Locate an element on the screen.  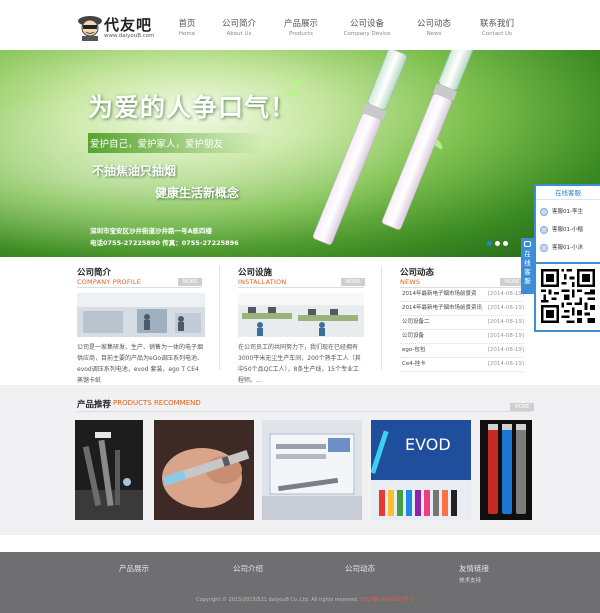
banner-slogan: 为爱的人争口气！ is located at coordinates (192, 107).